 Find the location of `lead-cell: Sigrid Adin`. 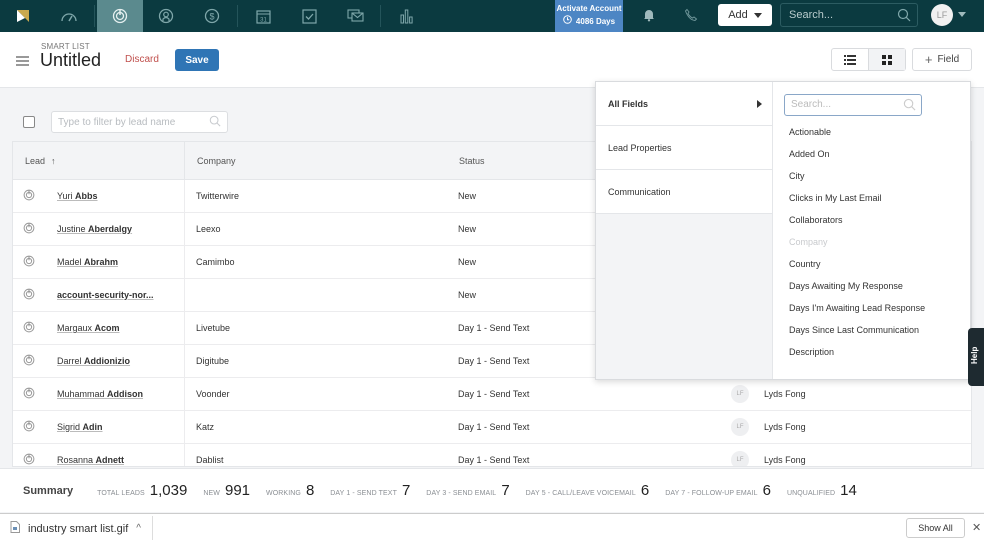

lead-cell: Sigrid Adin is located at coordinates (99, 427).